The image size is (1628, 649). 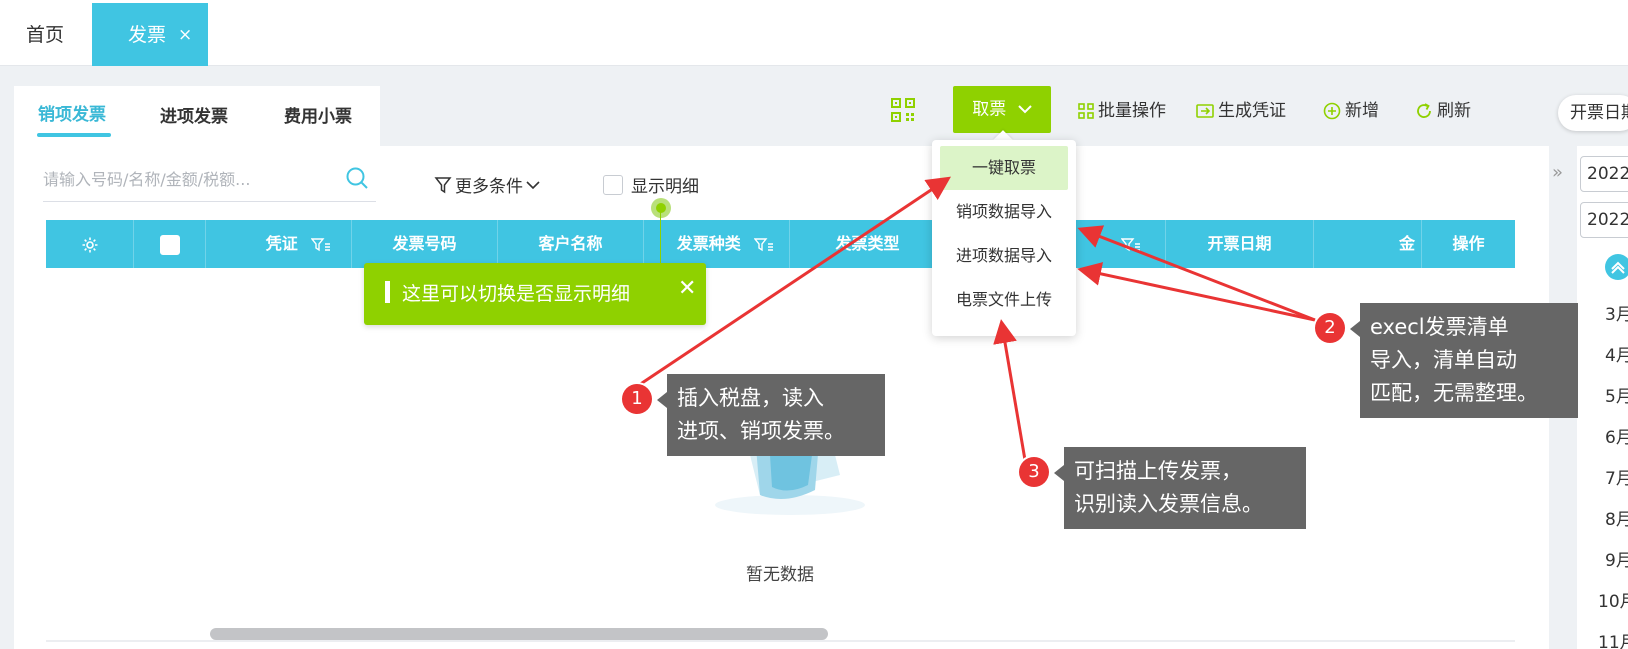 I want to click on add-label: 新增, so click(x=1362, y=111).